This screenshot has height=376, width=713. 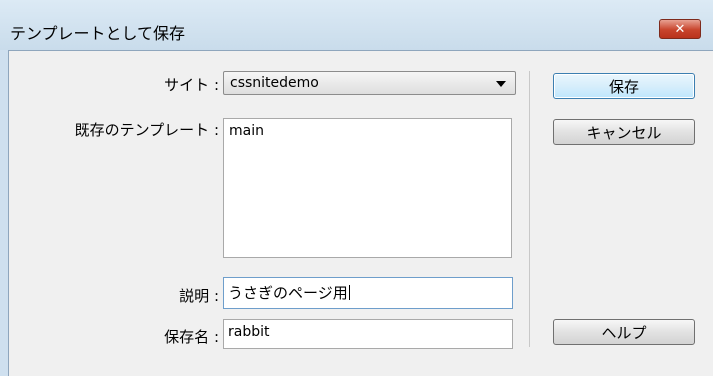 I want to click on cancel-button: キャンセル, so click(x=624, y=132).